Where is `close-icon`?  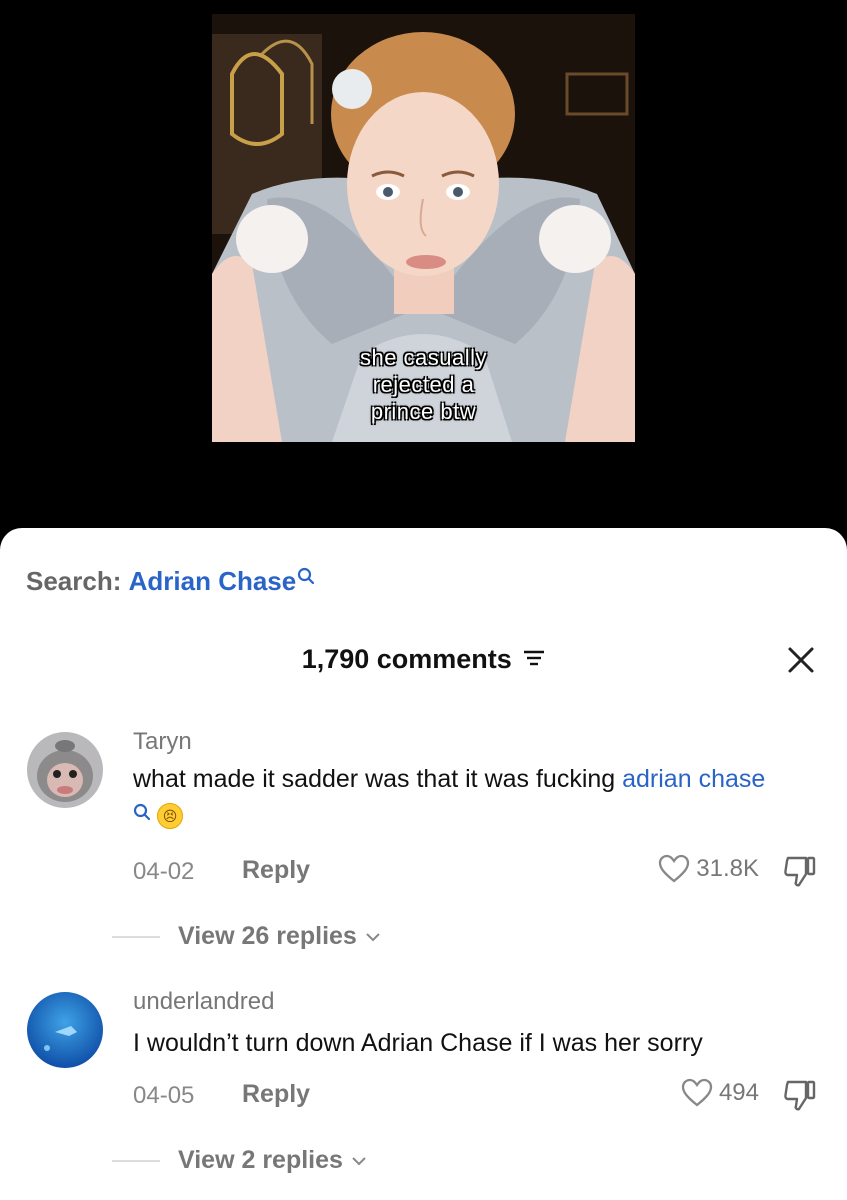
close-icon is located at coordinates (801, 660).